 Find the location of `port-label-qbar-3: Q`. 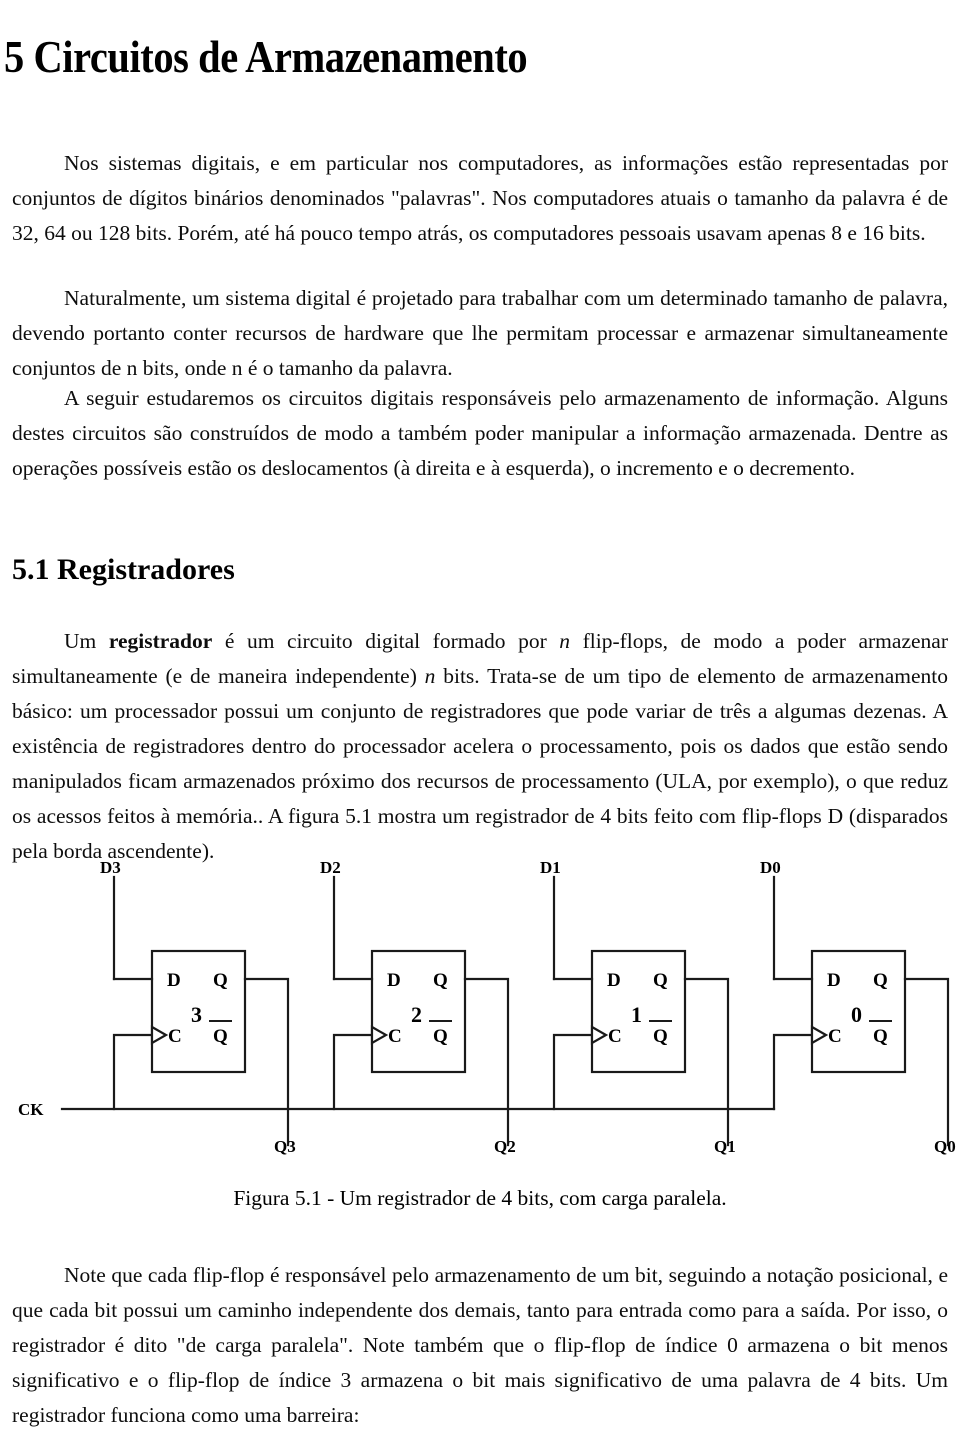

port-label-qbar-3: Q is located at coordinates (220, 1036).